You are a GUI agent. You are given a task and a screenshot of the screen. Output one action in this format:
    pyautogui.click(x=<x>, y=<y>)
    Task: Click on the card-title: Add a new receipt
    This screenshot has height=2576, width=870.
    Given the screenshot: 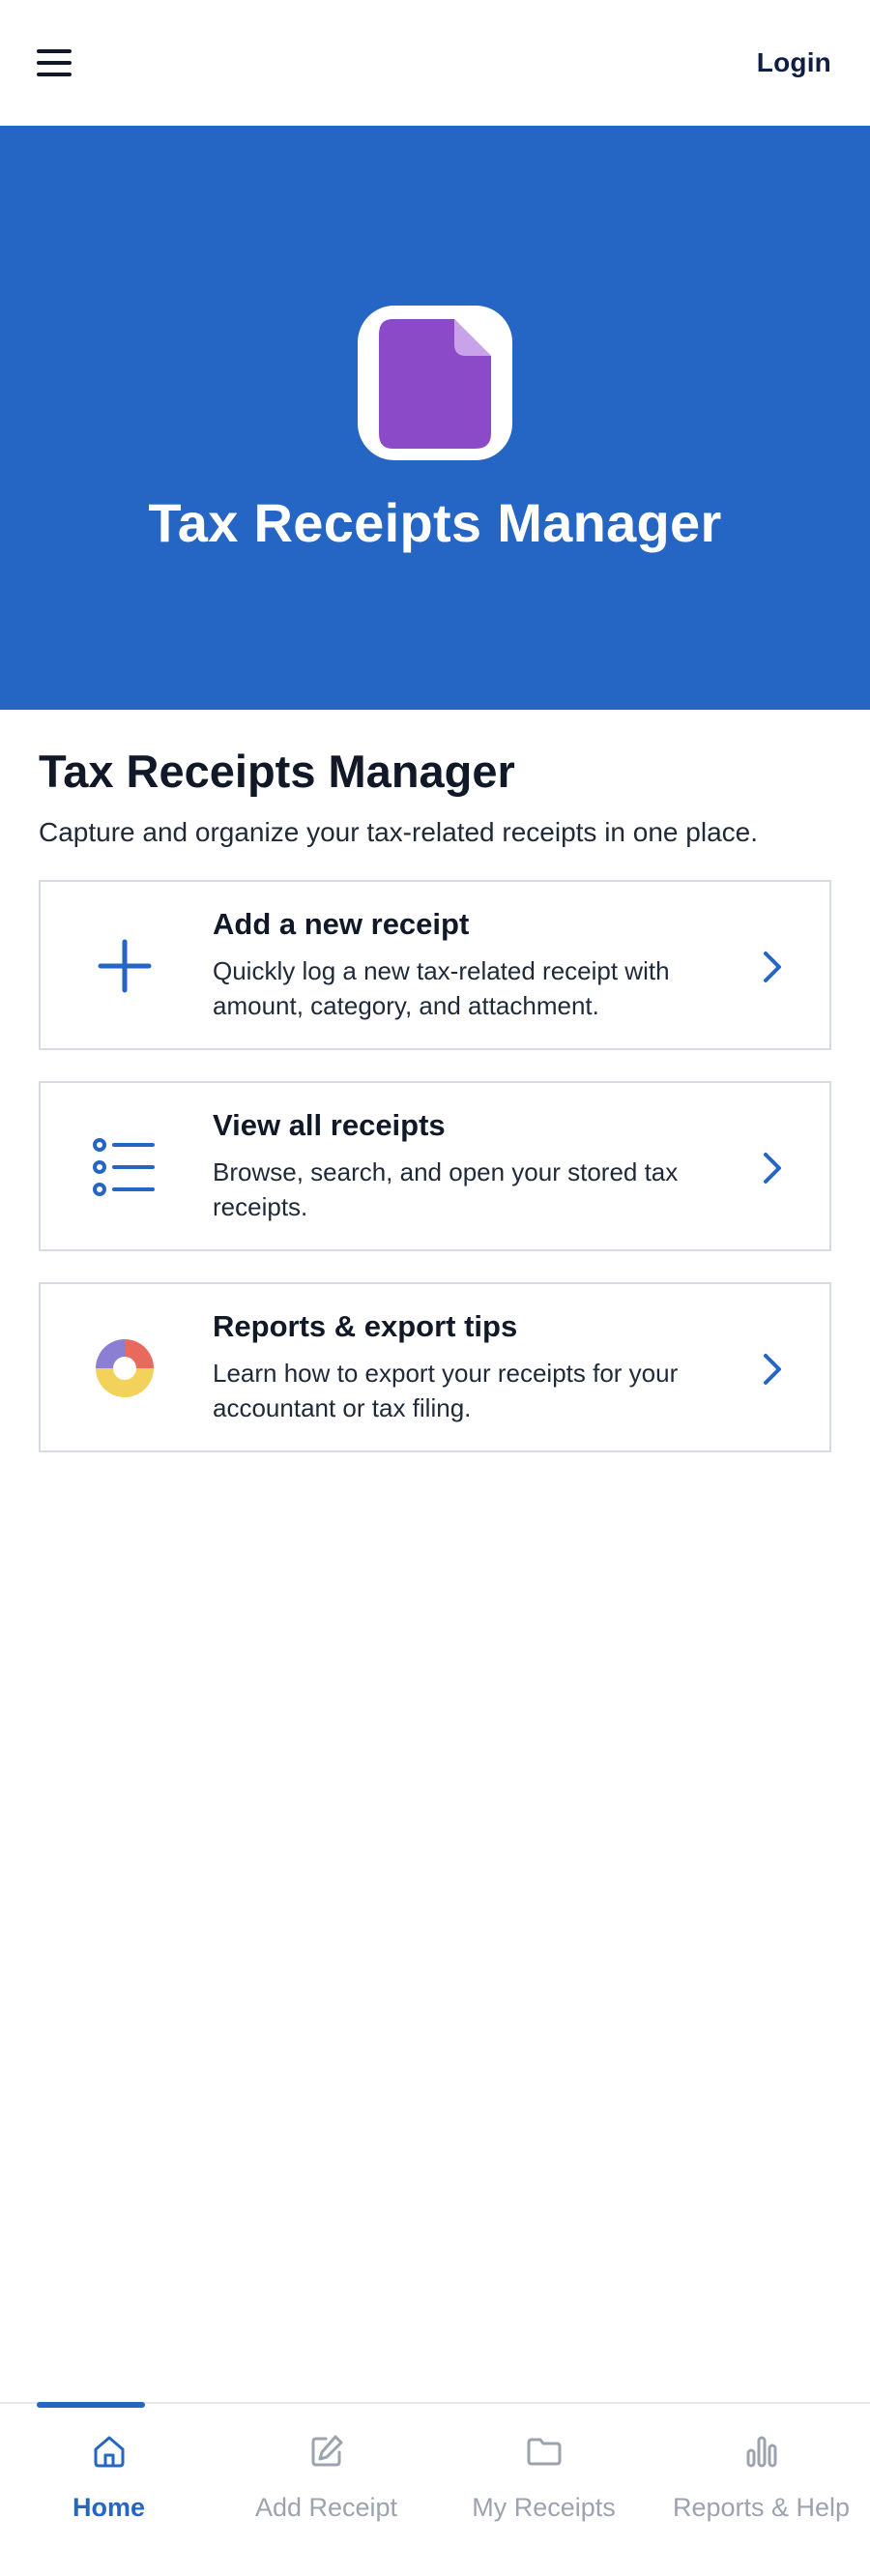 What is the action you would take?
    pyautogui.click(x=341, y=924)
    